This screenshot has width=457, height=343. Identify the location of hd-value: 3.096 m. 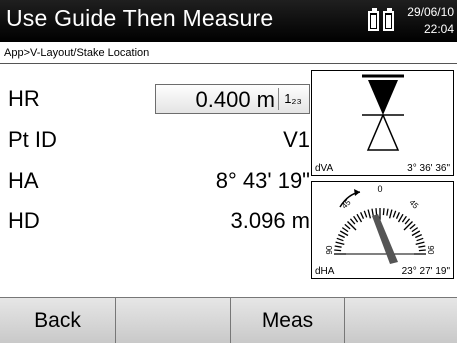
(270, 220).